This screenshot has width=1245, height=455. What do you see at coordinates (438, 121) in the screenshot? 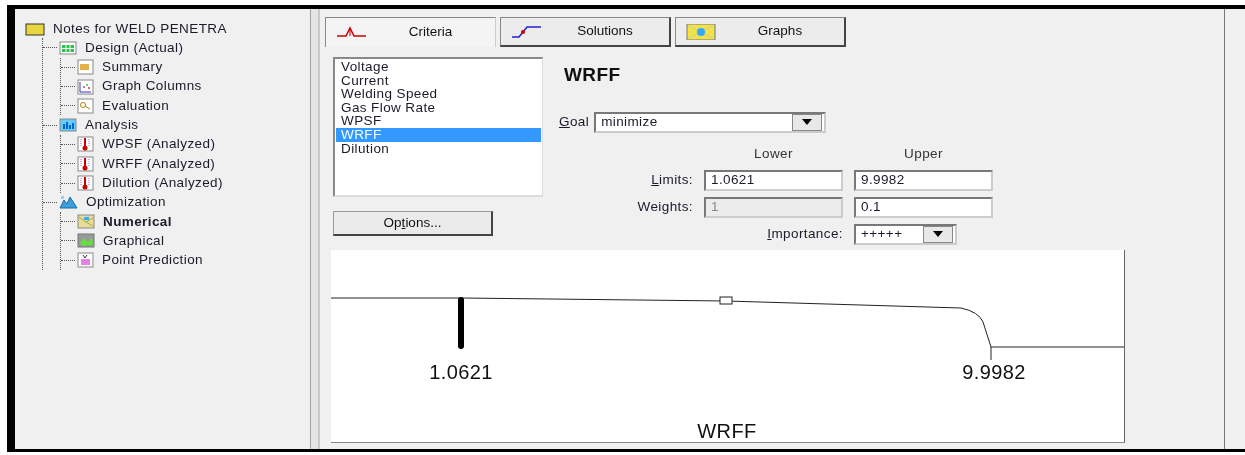
I see `list-item: WPSF` at bounding box center [438, 121].